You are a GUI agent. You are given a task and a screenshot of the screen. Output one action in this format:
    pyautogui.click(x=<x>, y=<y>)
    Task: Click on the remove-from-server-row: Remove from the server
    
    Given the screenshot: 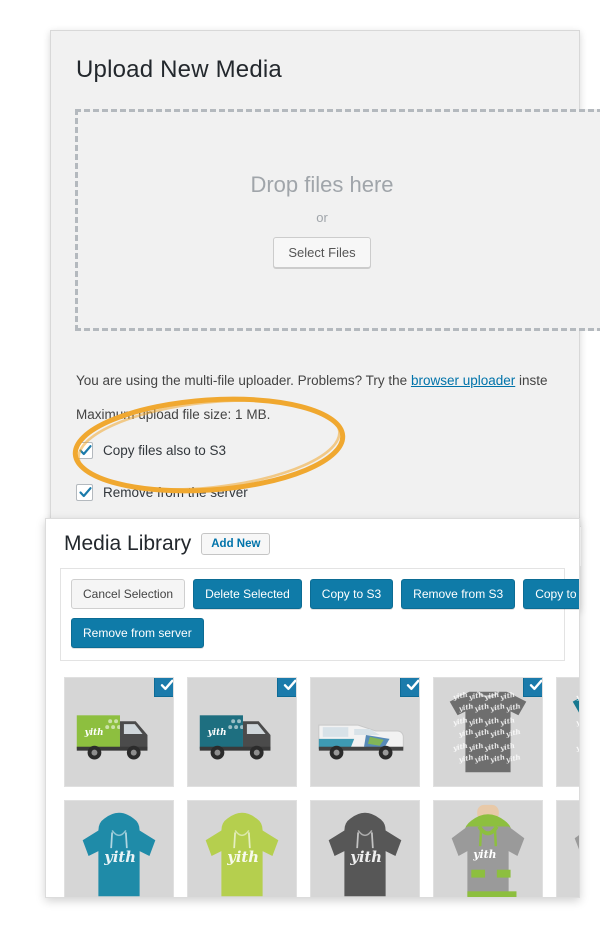 What is the action you would take?
    pyautogui.click(x=162, y=492)
    